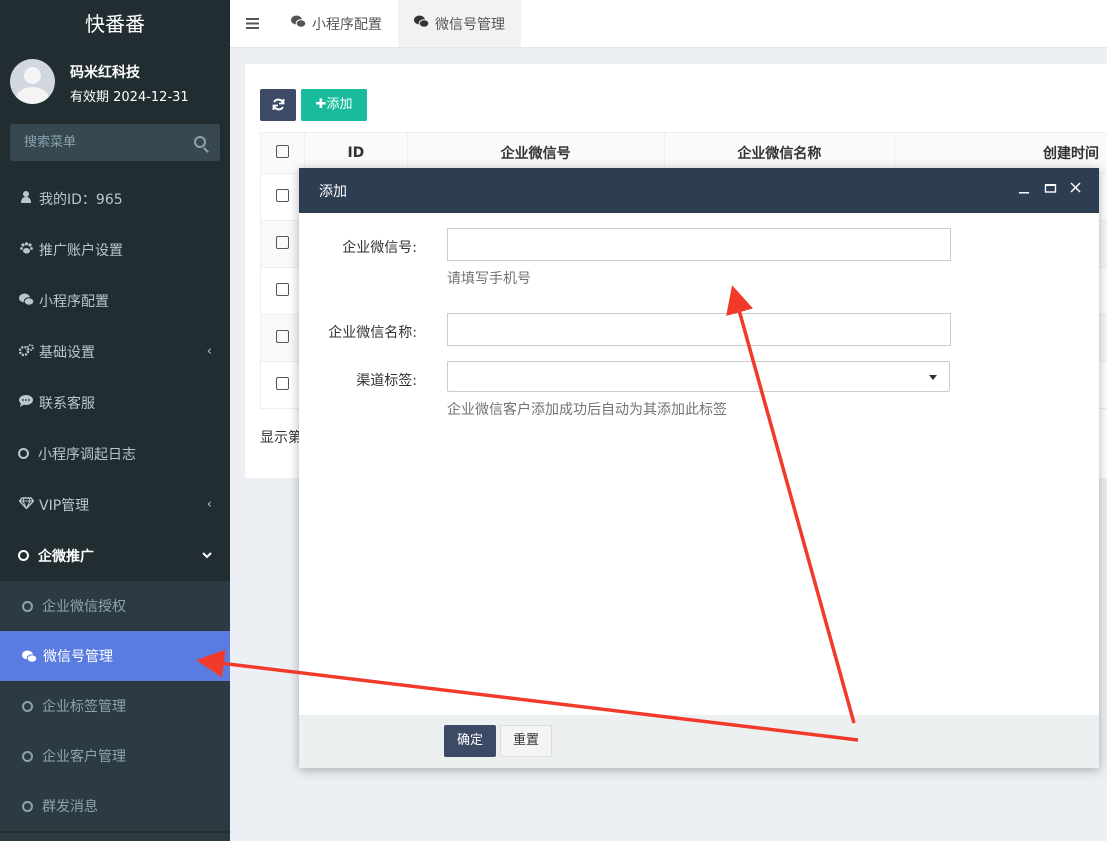  Describe the element at coordinates (470, 741) in the screenshot. I see `confirm-button: 确定` at that location.